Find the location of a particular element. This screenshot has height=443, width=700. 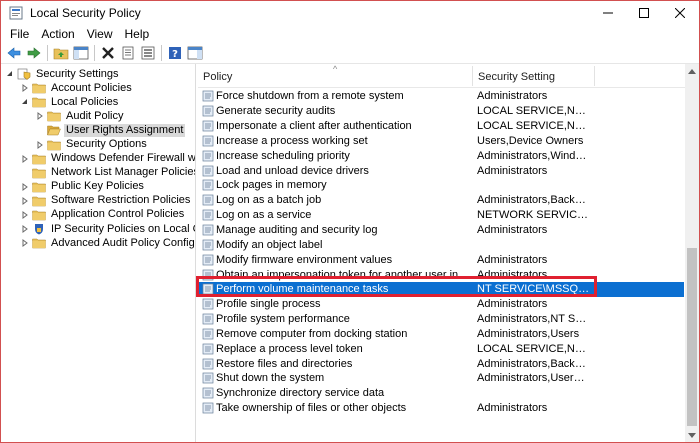

delete-button is located at coordinates (108, 53).